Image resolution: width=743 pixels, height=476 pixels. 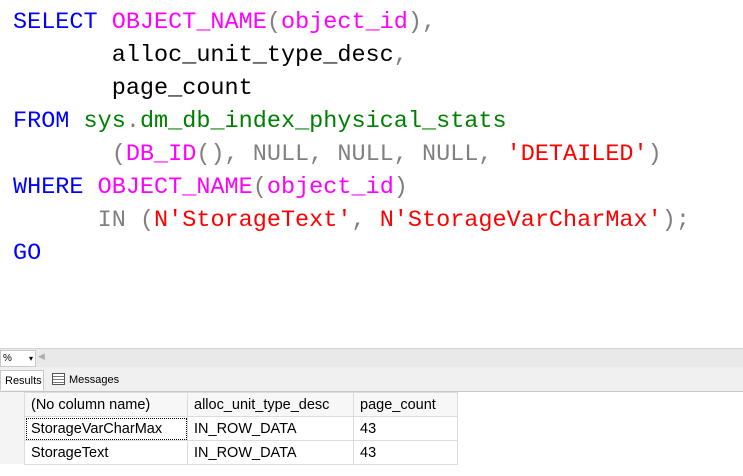 What do you see at coordinates (106, 452) in the screenshot?
I see `table-cell: StorageText` at bounding box center [106, 452].